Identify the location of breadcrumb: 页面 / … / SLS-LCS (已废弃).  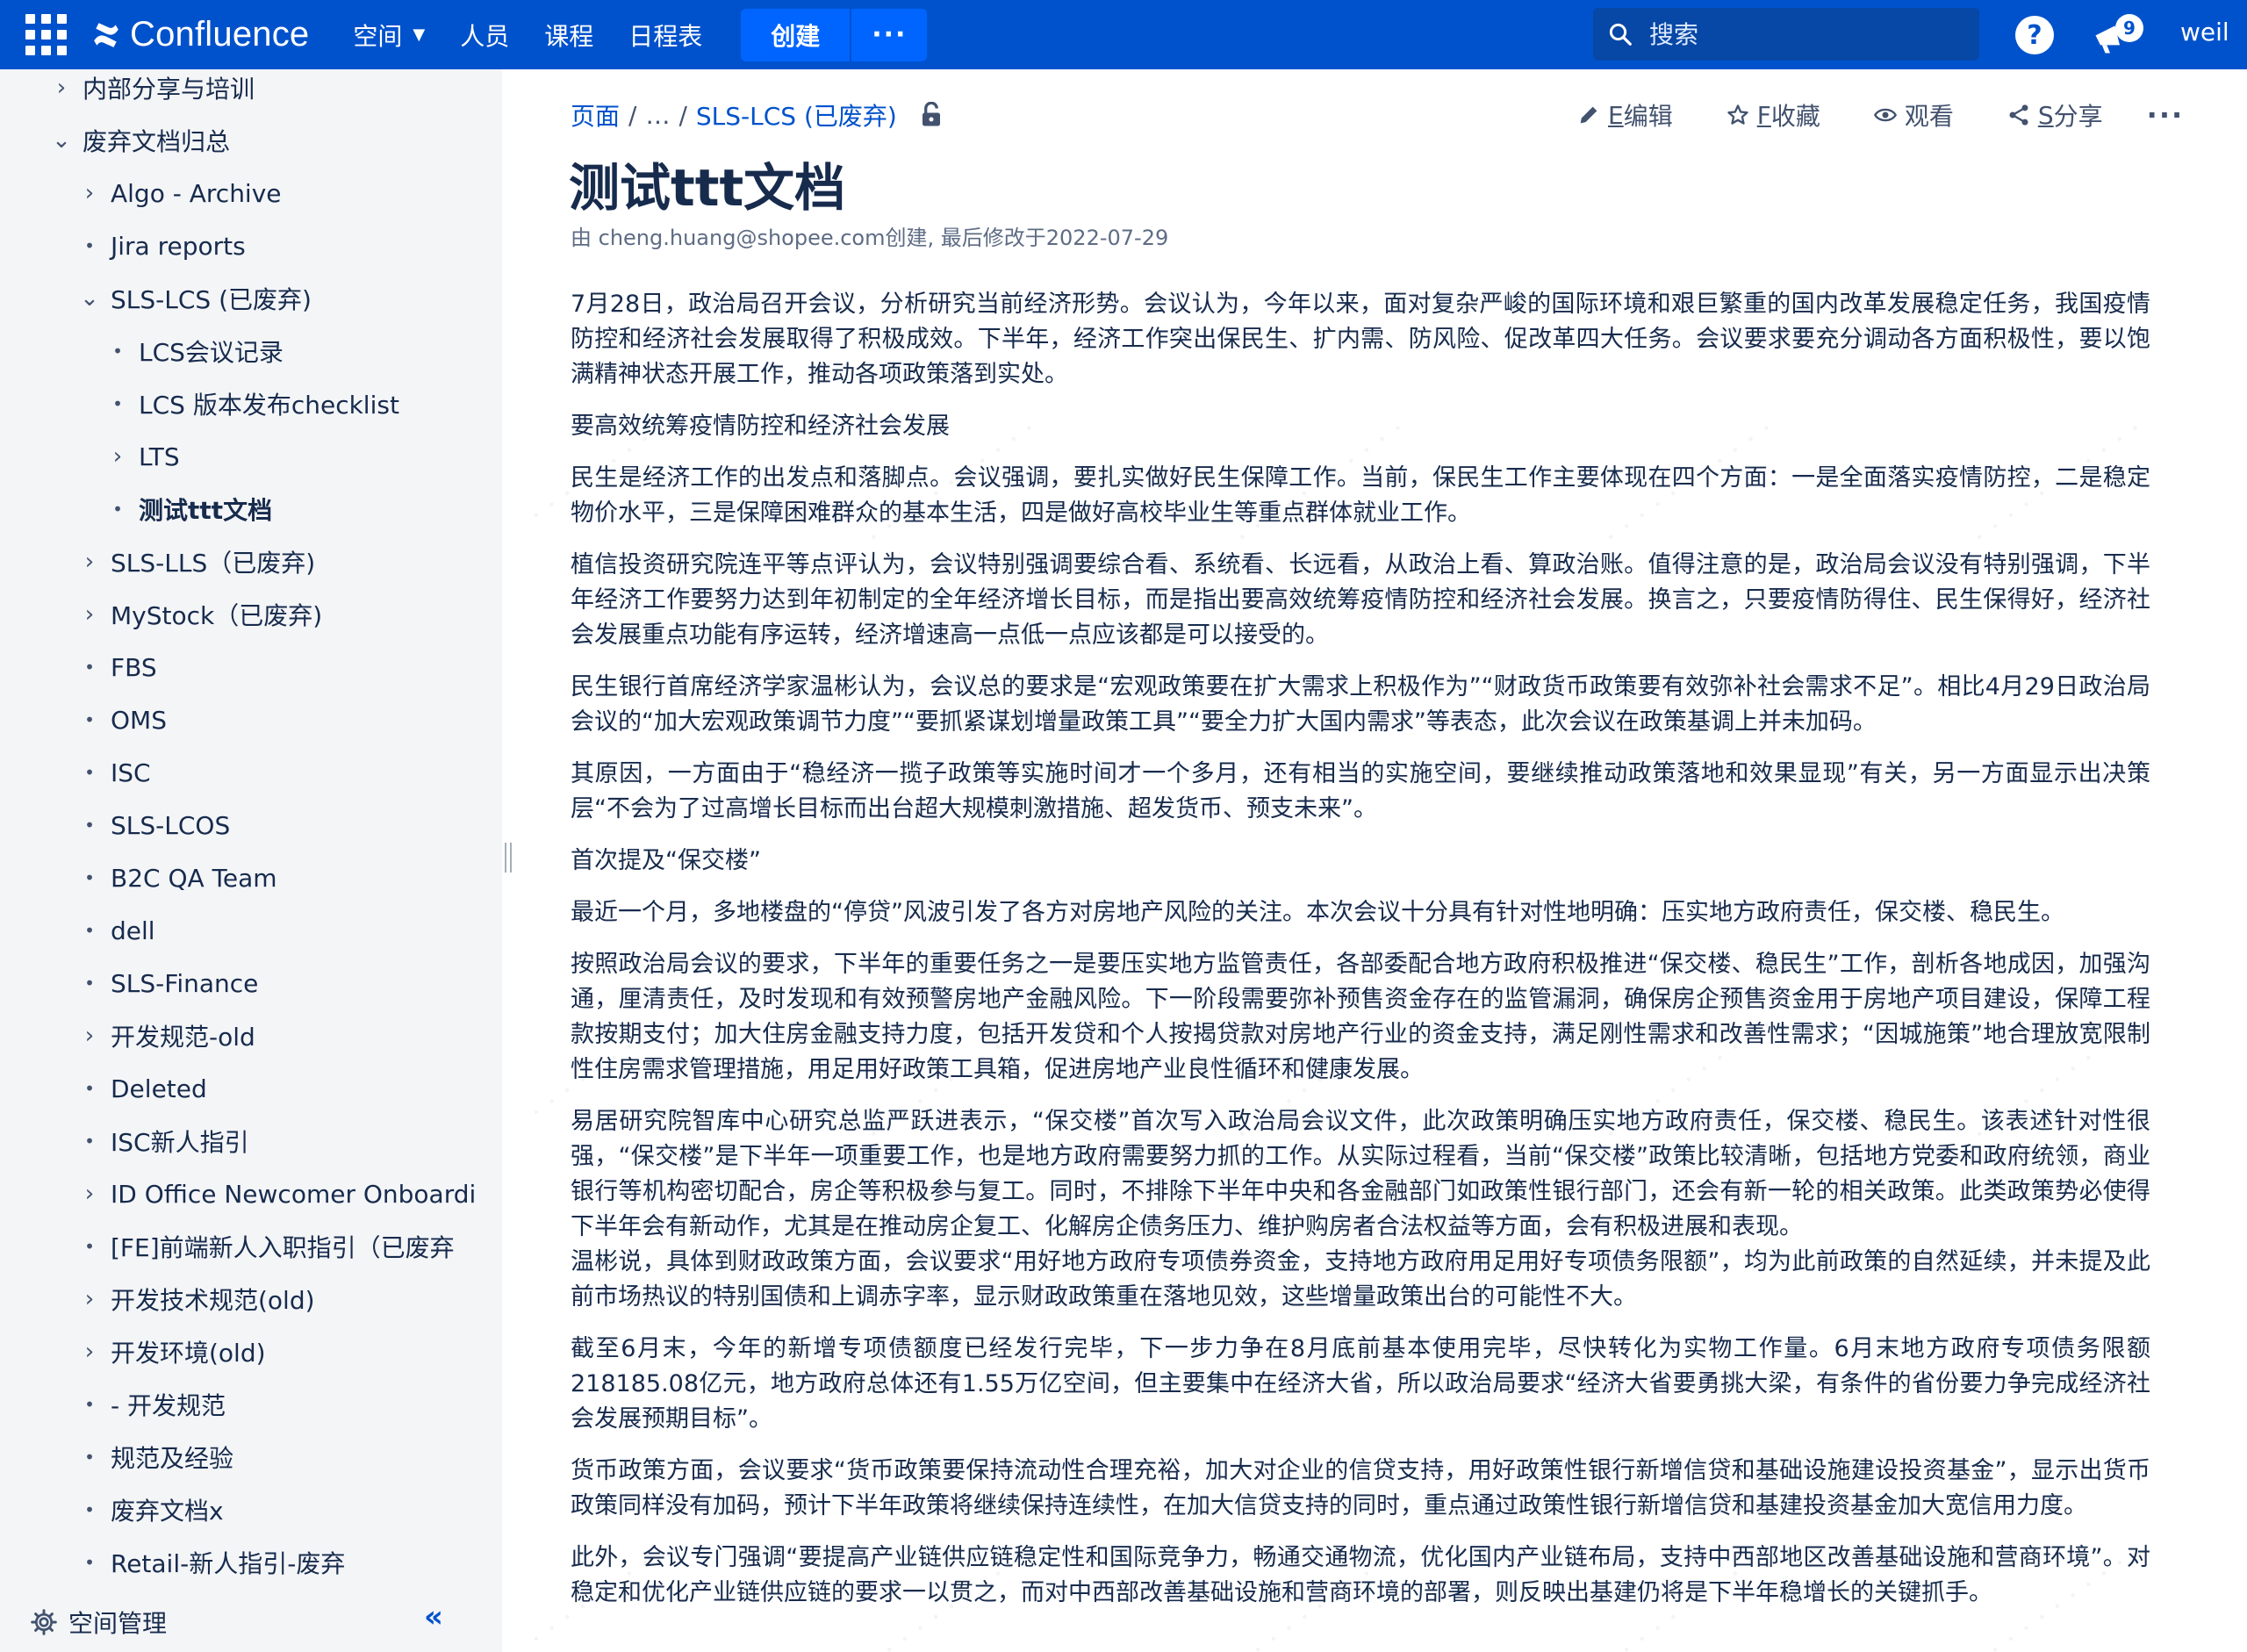
(757, 115).